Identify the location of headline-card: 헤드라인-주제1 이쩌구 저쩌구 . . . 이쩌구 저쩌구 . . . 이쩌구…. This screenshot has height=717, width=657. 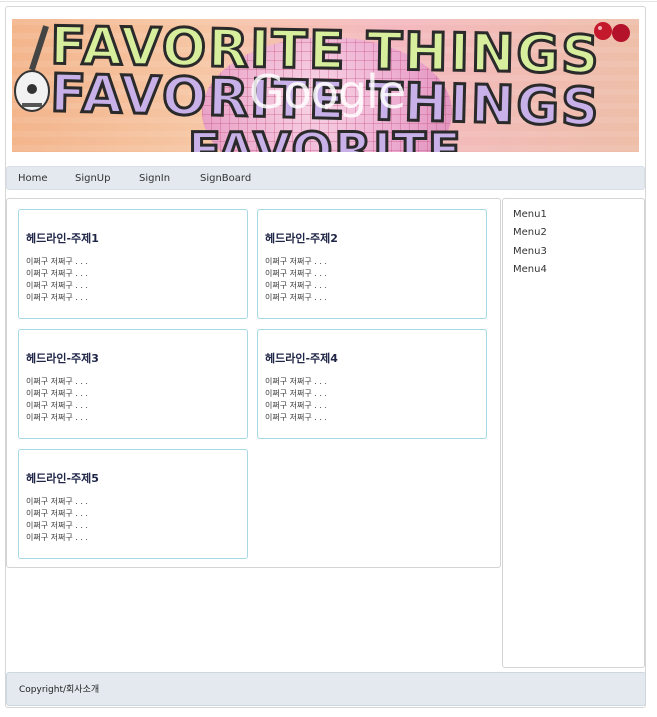
(133, 264).